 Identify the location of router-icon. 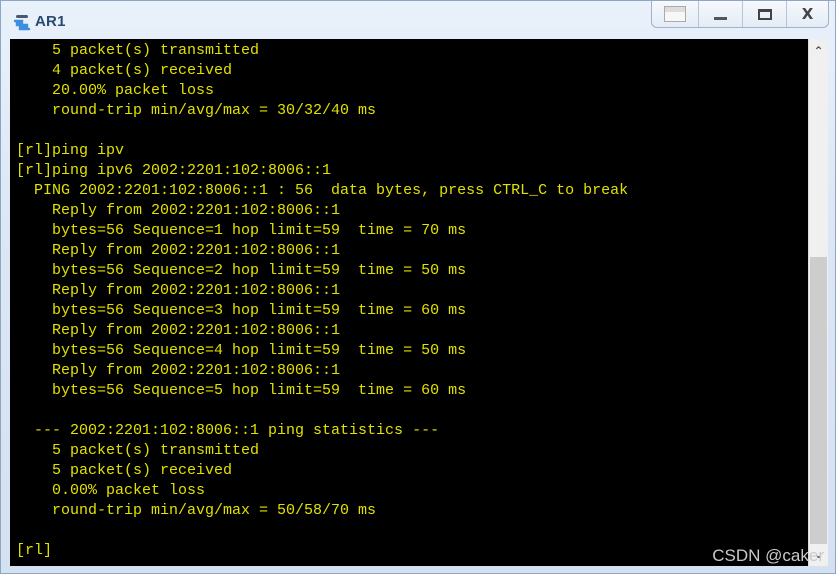
(22, 23).